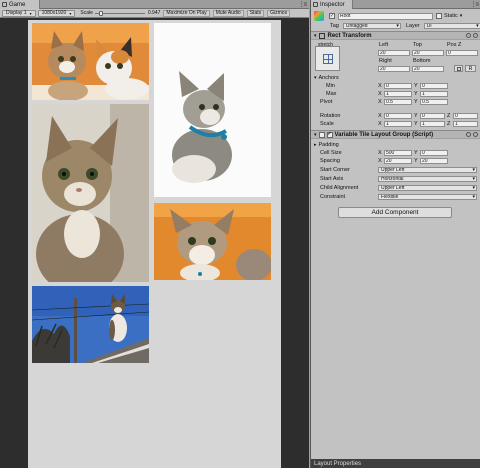 This screenshot has height=468, width=480. Describe the element at coordinates (20, 4) in the screenshot. I see `game-tab: Game` at that location.